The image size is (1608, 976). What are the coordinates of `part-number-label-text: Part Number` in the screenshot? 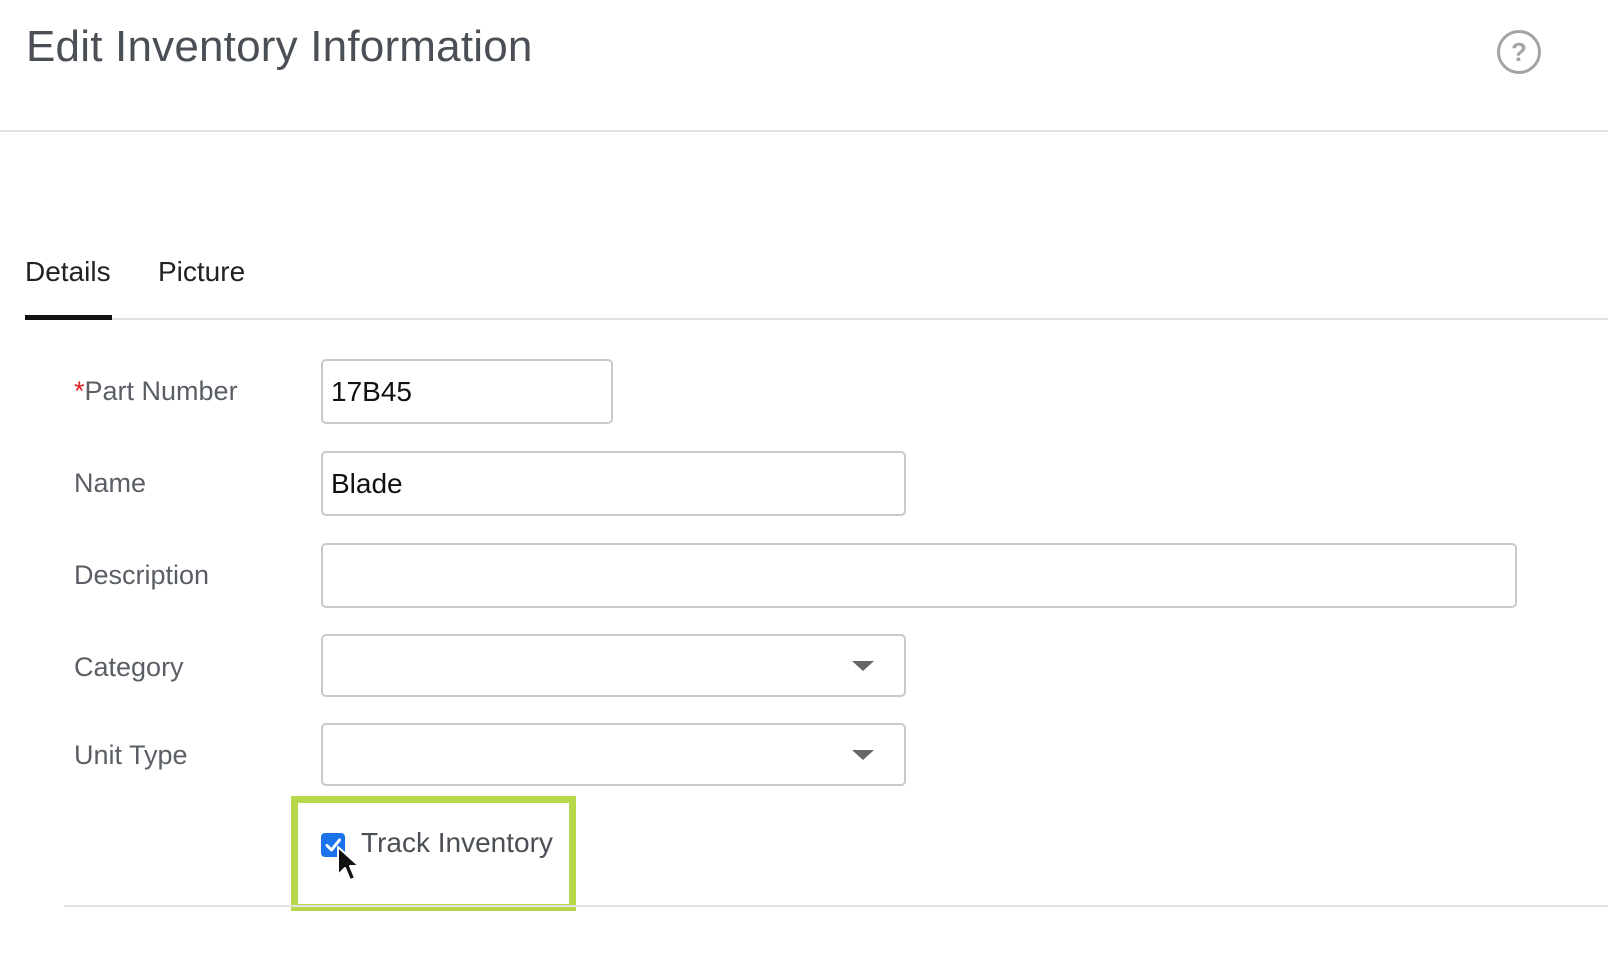 It's located at (161, 391).